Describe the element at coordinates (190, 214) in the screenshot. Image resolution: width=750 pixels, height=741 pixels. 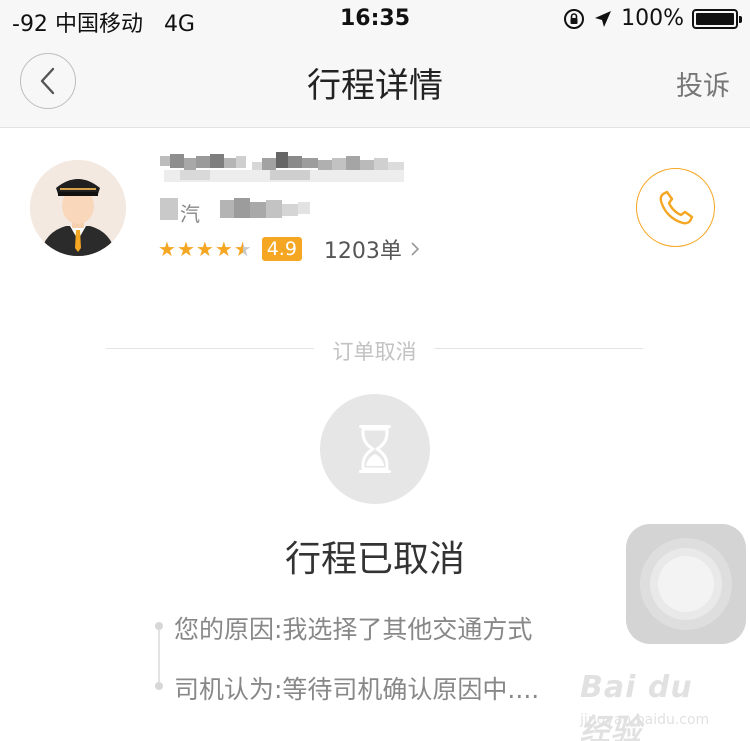
I see `car-model-partial: 汽` at that location.